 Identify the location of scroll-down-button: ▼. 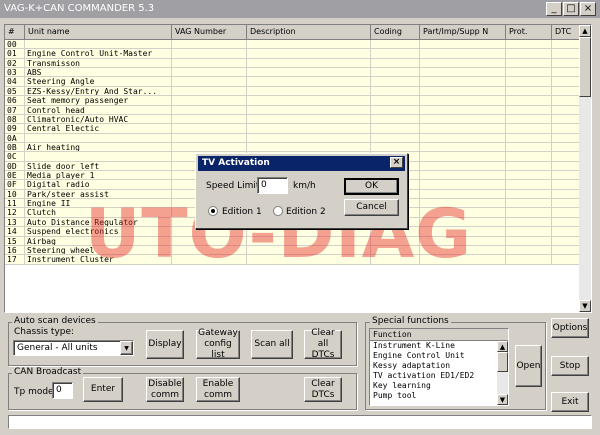
(585, 306).